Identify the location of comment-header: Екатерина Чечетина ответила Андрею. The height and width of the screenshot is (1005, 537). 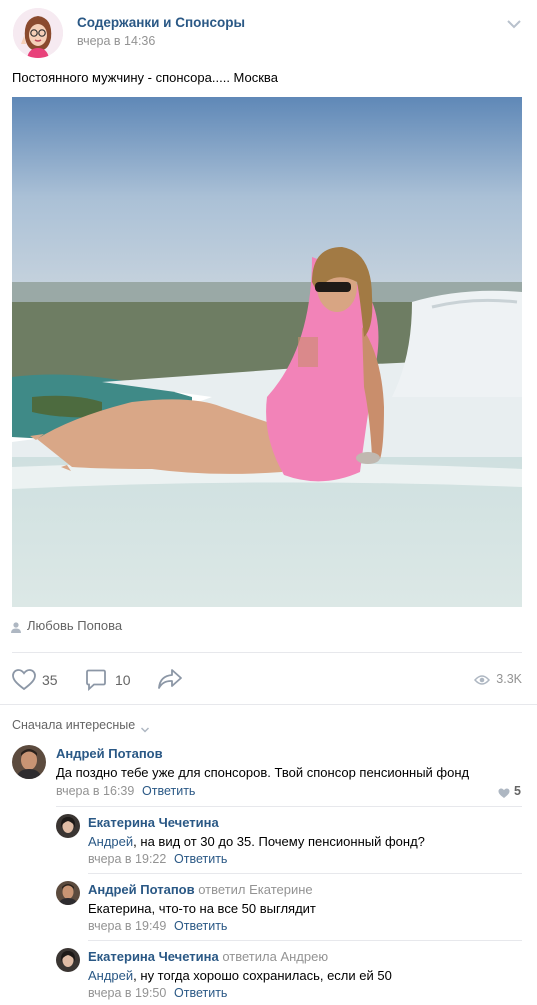
(208, 956).